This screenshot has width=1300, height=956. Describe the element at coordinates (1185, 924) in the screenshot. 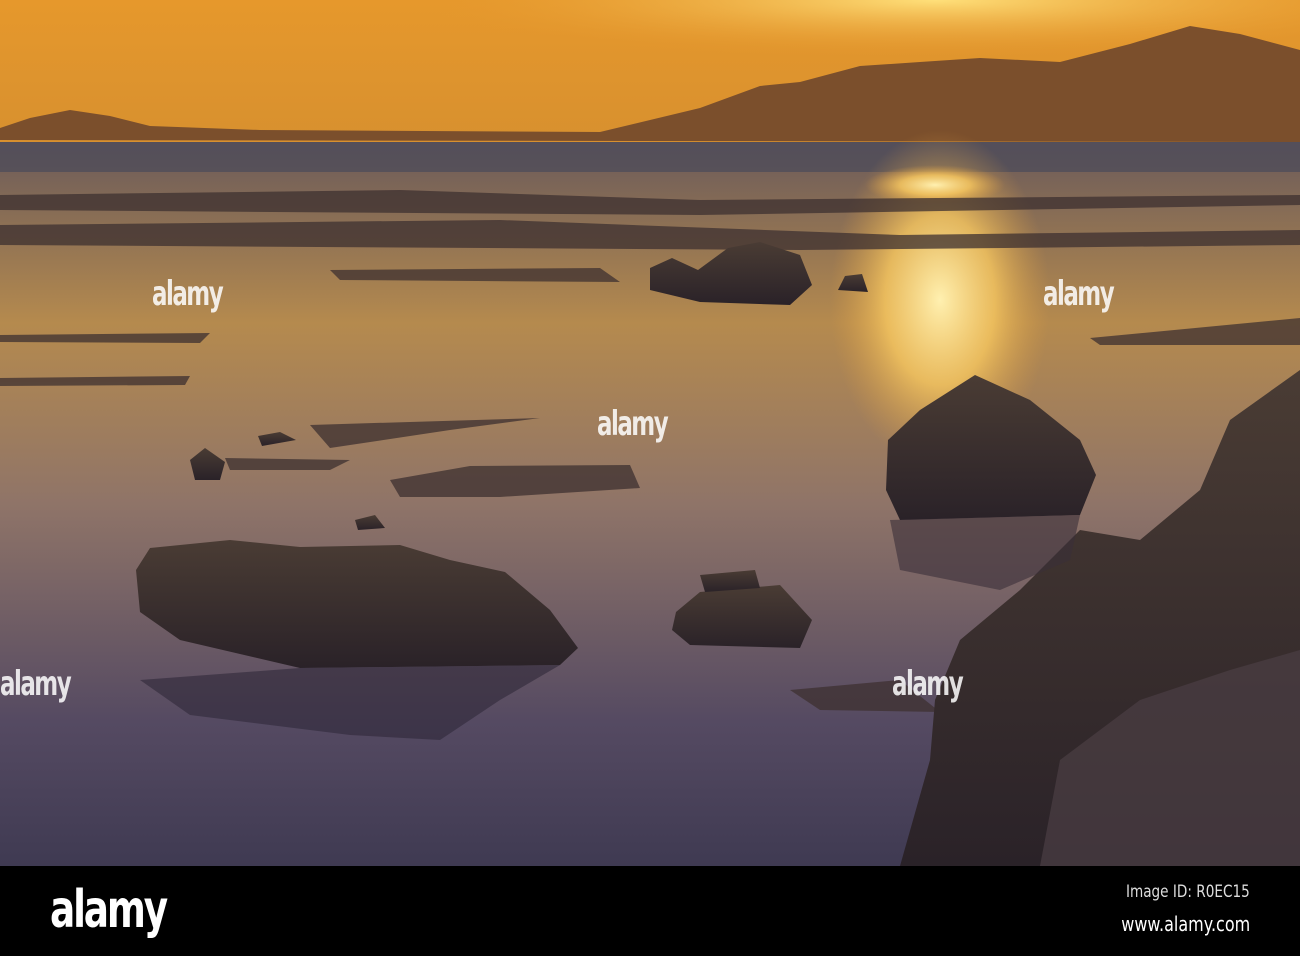

I see `site-url: www.alamy.com` at that location.